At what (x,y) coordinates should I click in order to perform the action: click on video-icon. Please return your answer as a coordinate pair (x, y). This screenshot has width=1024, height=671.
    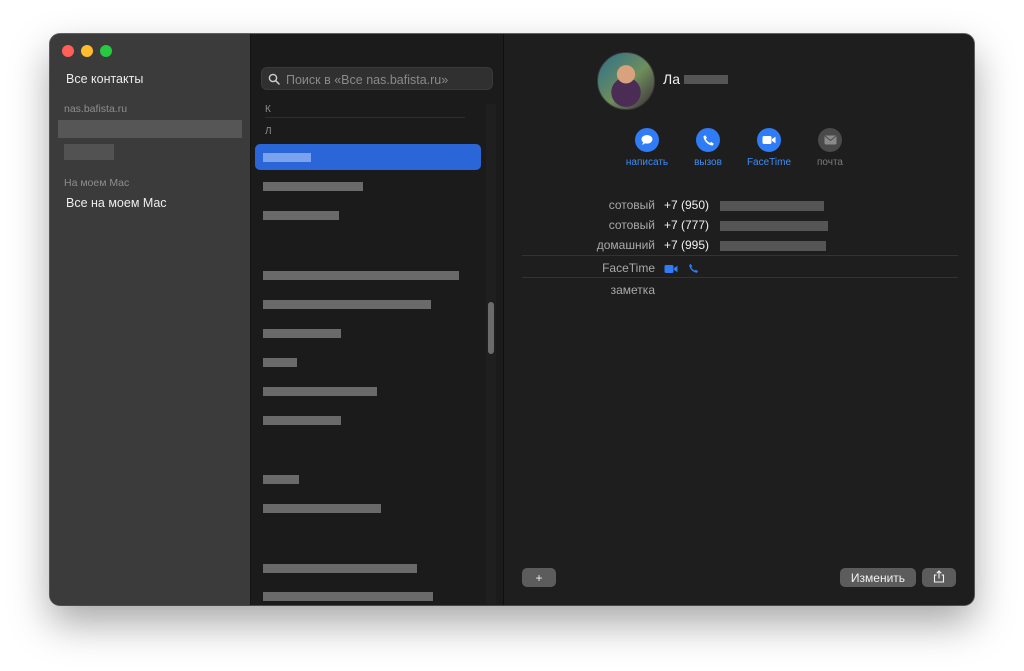
    Looking at the image, I should click on (769, 140).